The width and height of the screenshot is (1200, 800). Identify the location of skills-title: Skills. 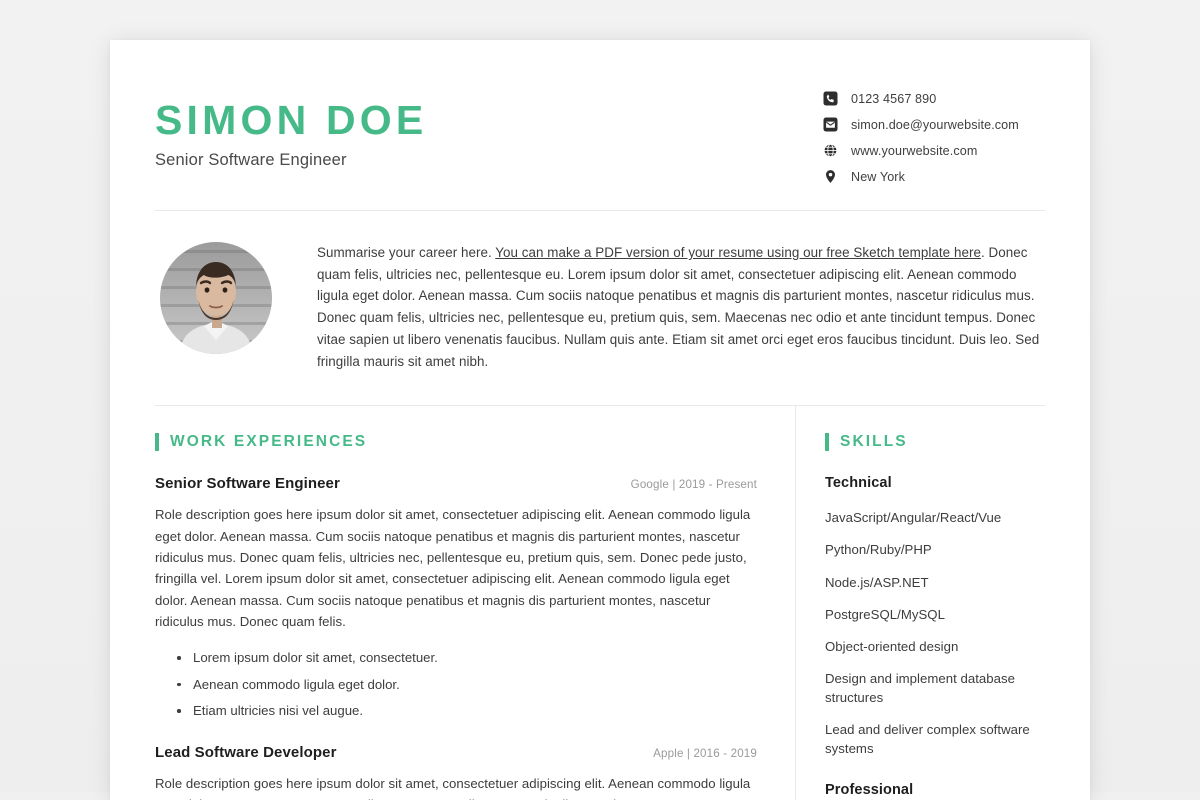
(874, 442).